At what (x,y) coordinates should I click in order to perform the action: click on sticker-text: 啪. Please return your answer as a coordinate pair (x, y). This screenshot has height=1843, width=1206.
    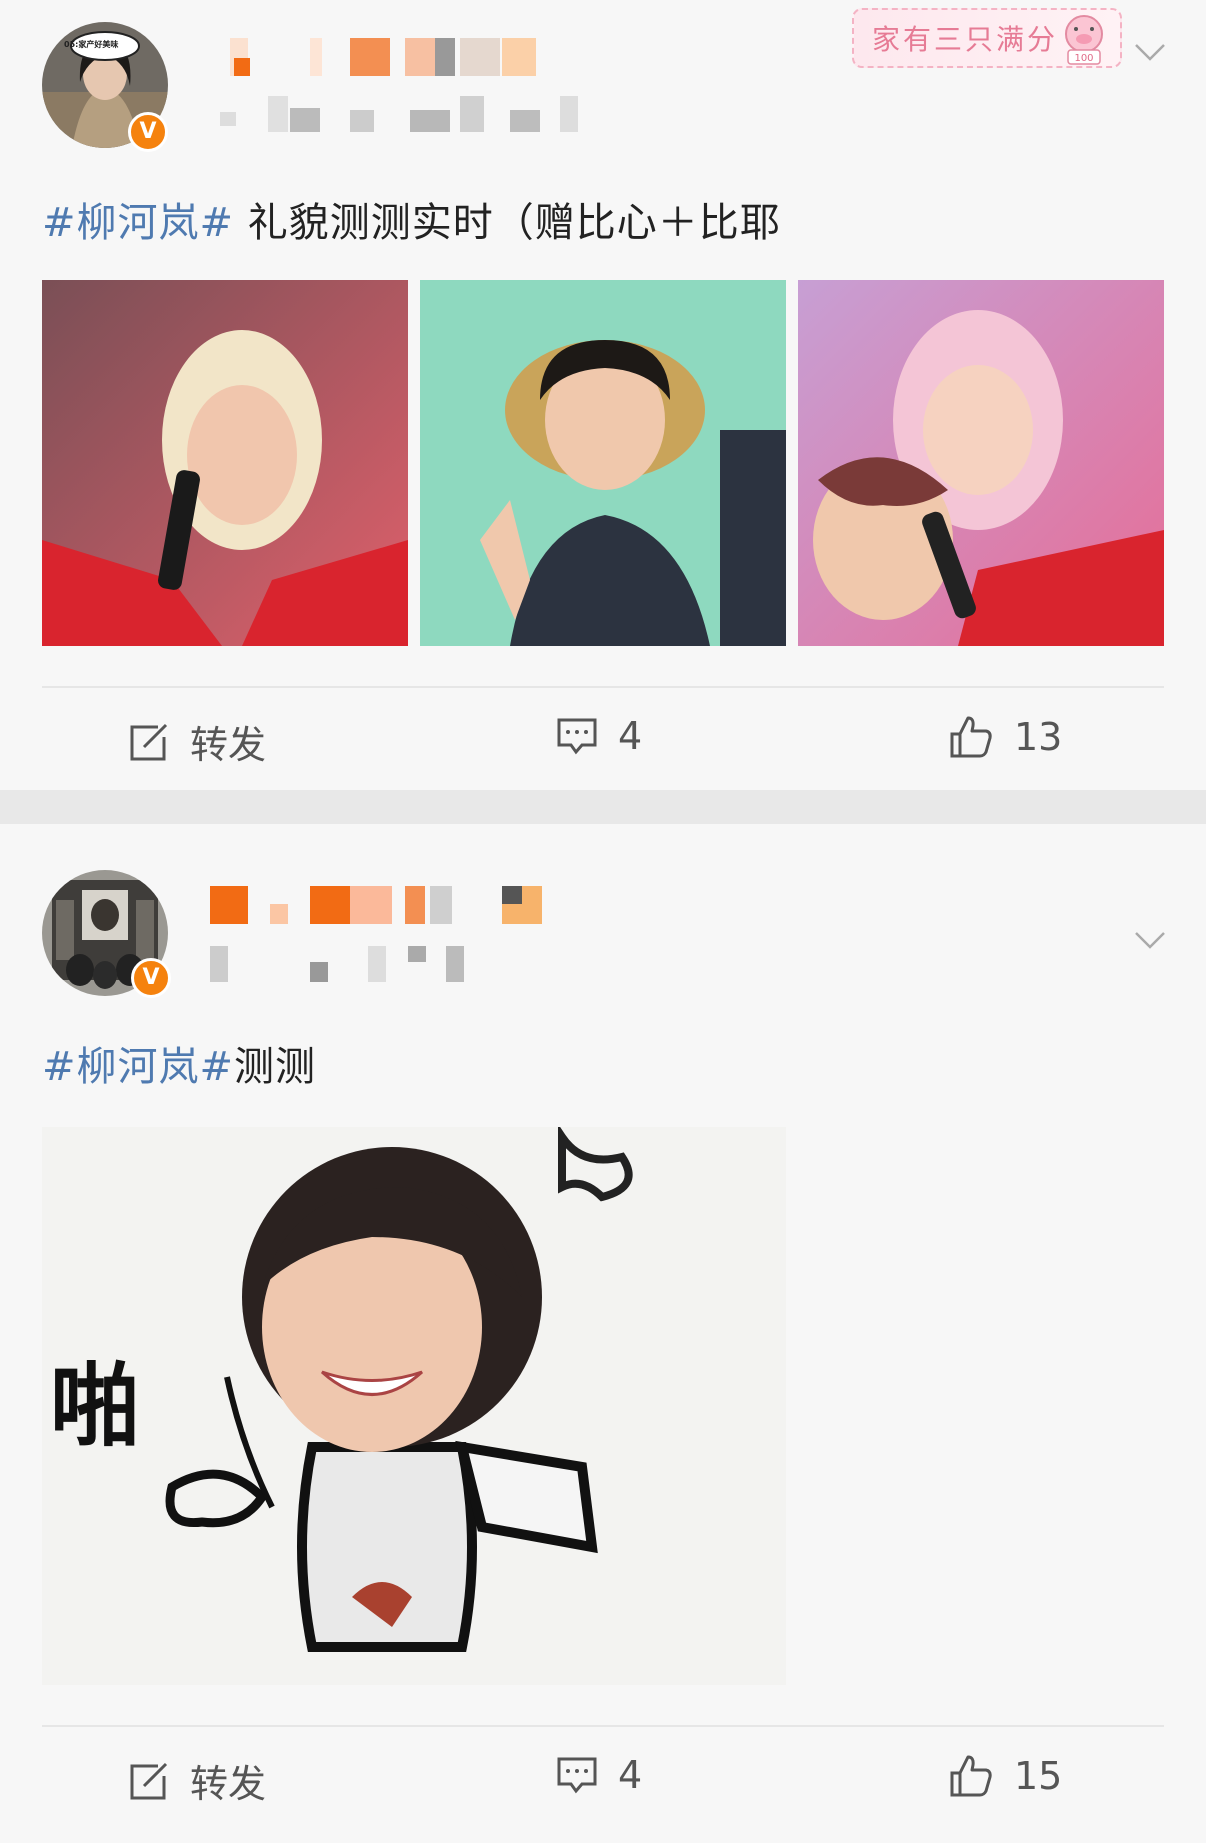
    Looking at the image, I should click on (95, 1406).